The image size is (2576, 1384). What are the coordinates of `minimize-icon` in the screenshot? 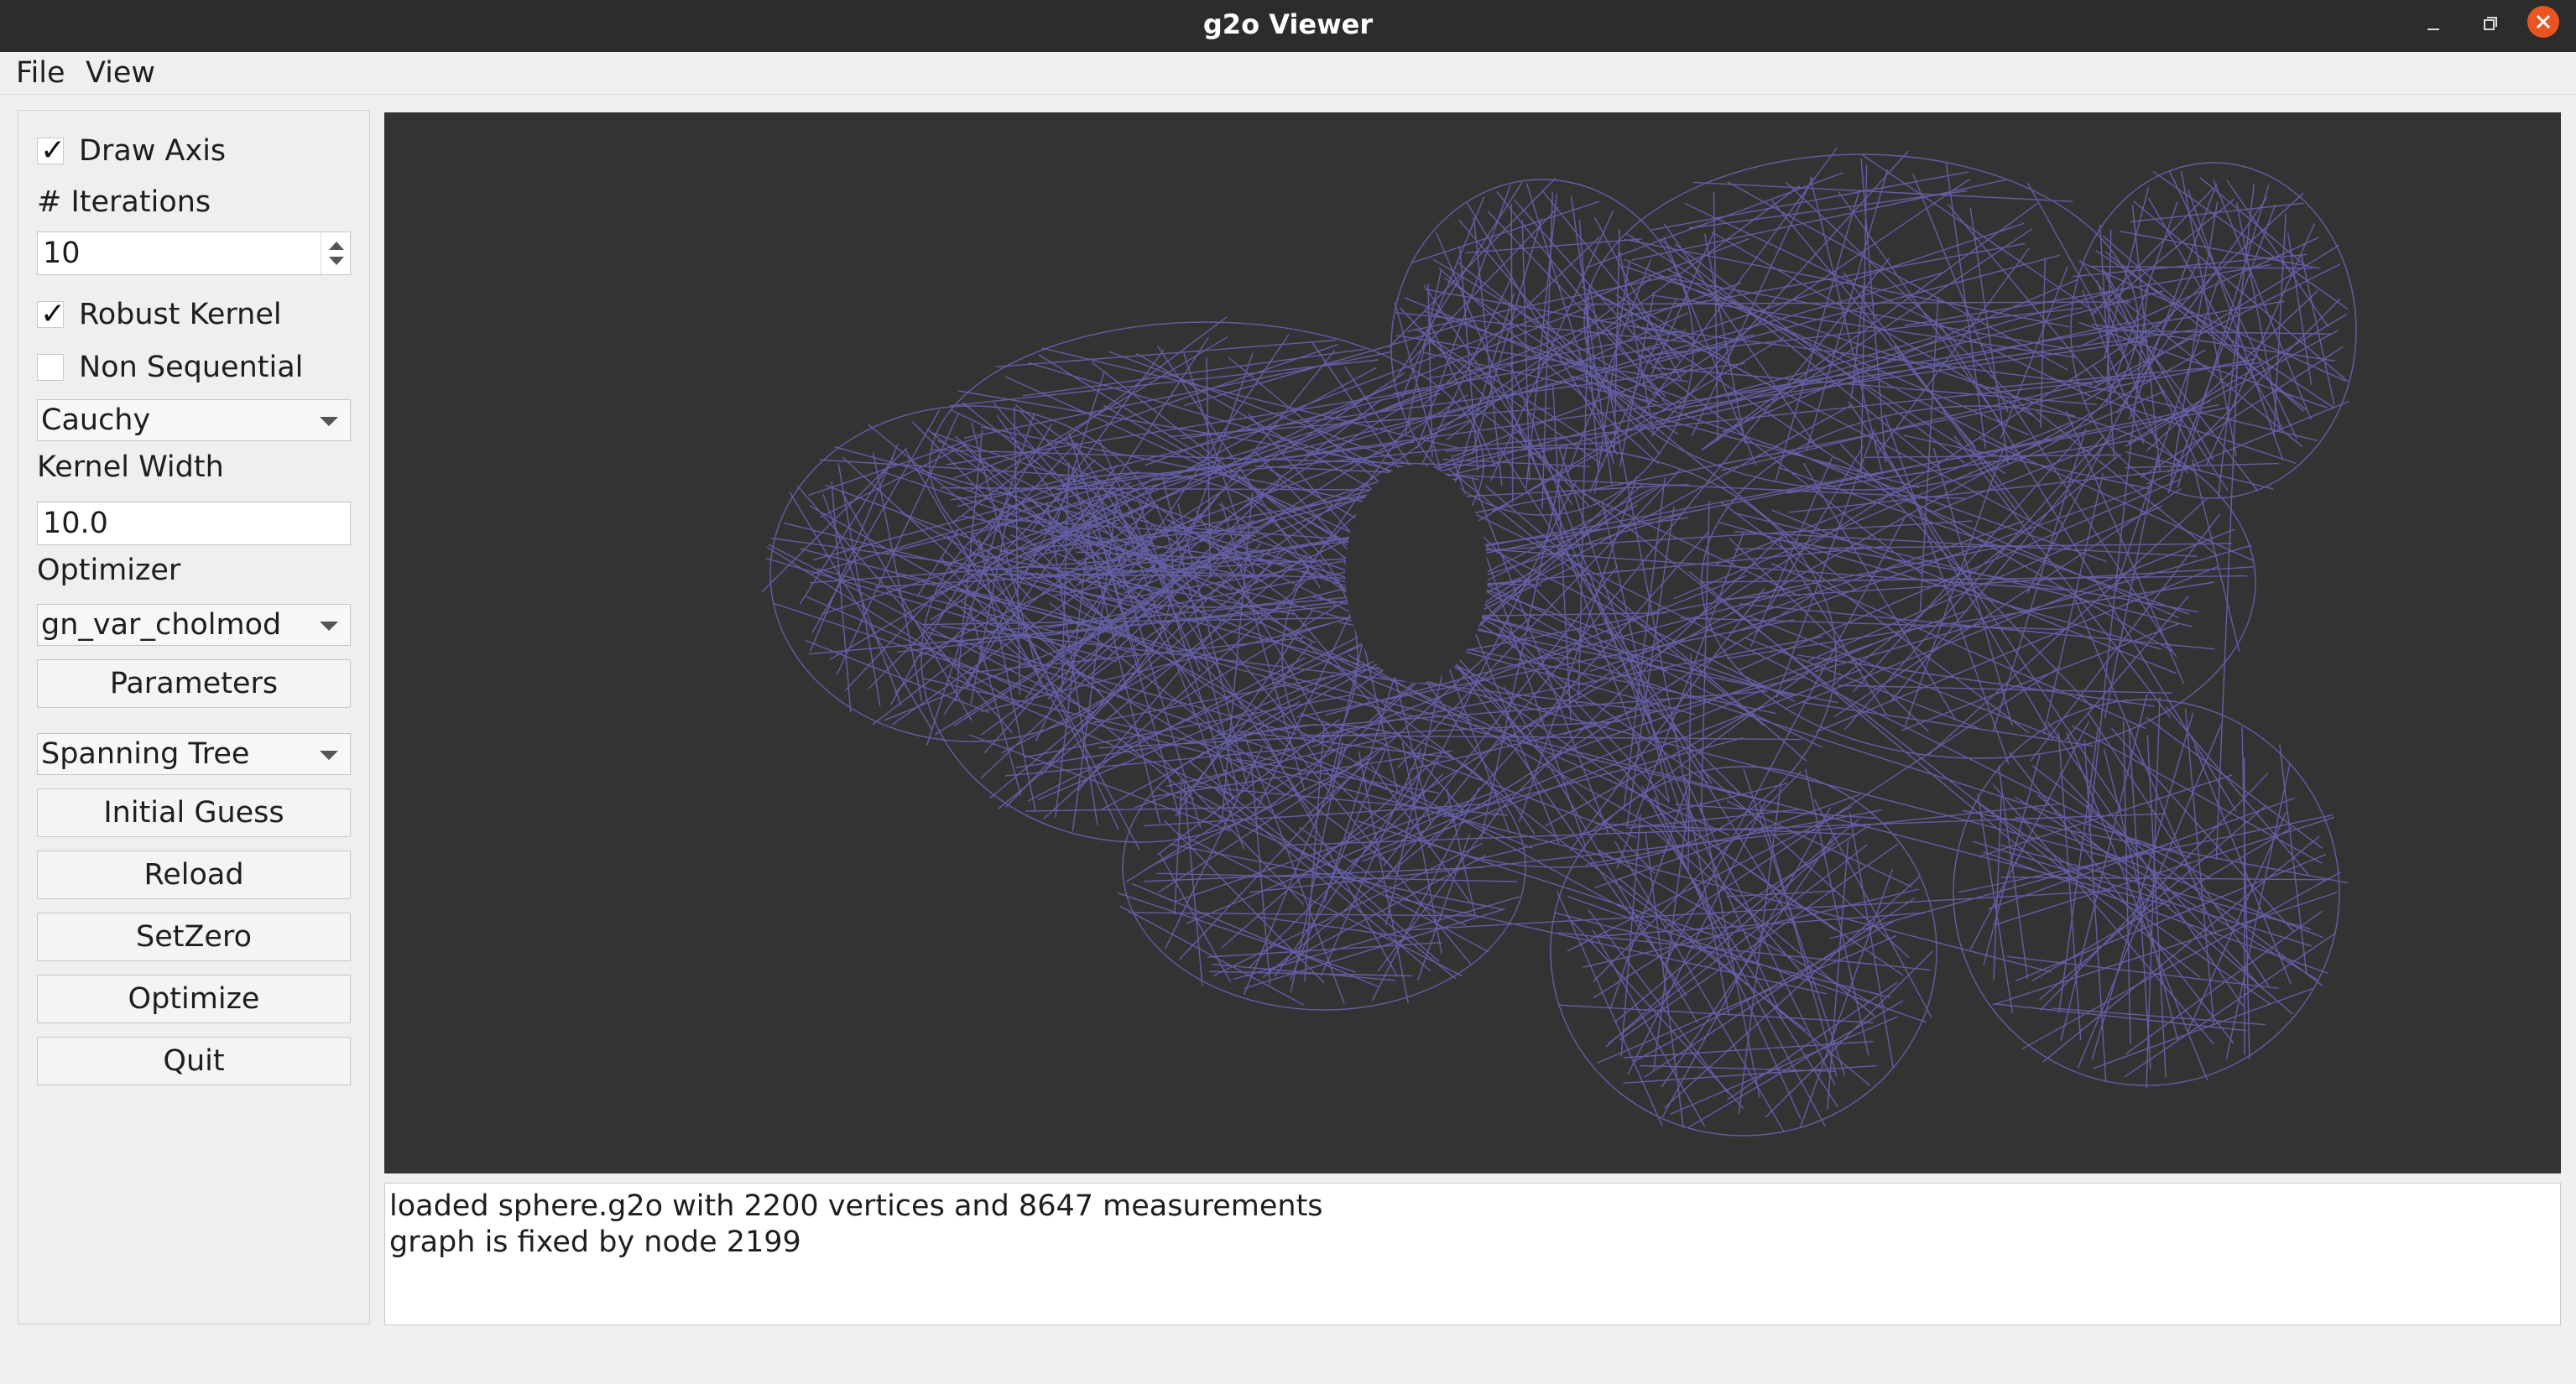 It's located at (2433, 29).